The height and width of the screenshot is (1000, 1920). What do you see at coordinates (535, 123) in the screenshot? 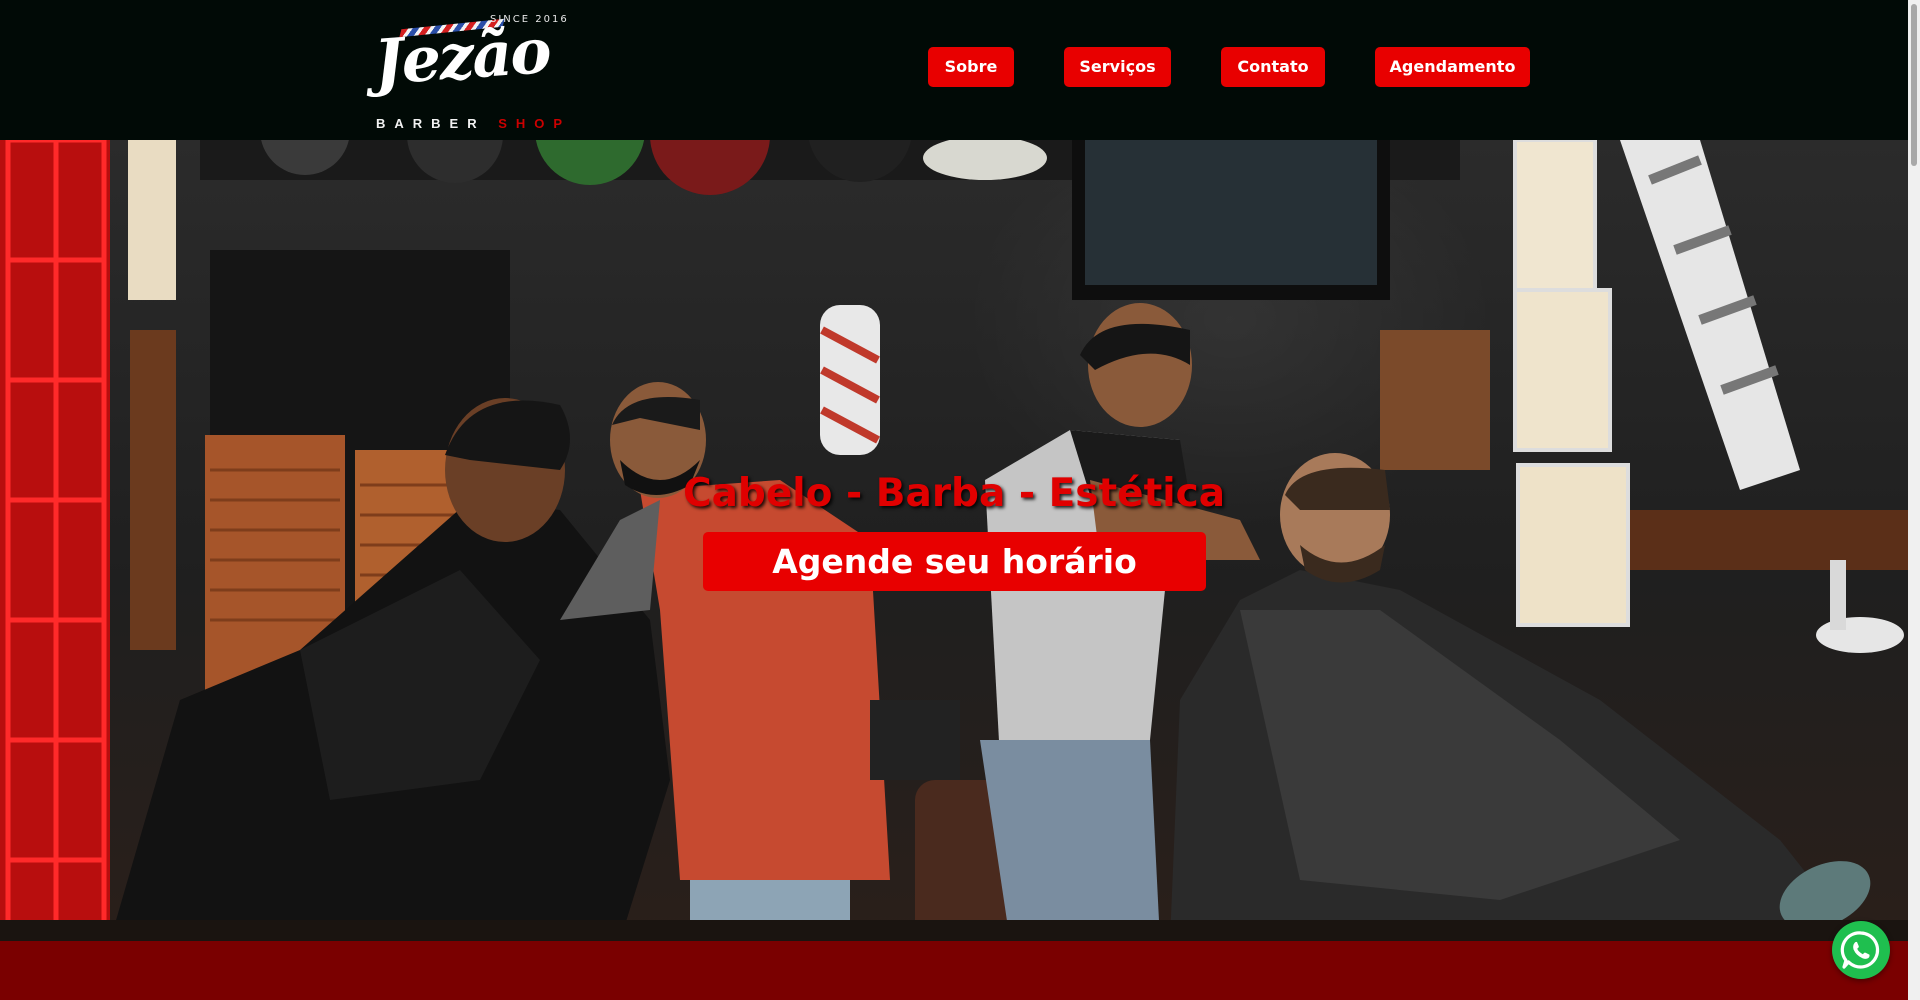
I see `logo-shop-text: SHOP` at bounding box center [535, 123].